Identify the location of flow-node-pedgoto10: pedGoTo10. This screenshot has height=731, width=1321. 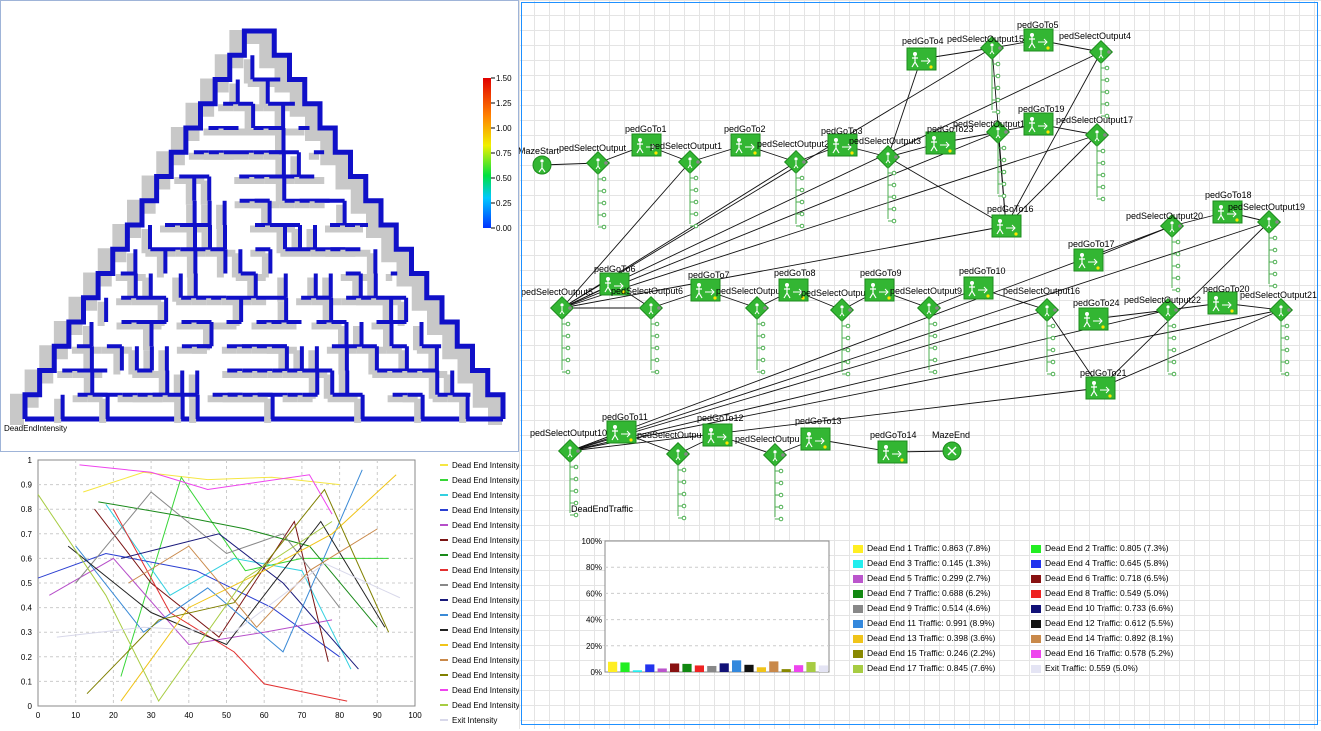
(982, 283).